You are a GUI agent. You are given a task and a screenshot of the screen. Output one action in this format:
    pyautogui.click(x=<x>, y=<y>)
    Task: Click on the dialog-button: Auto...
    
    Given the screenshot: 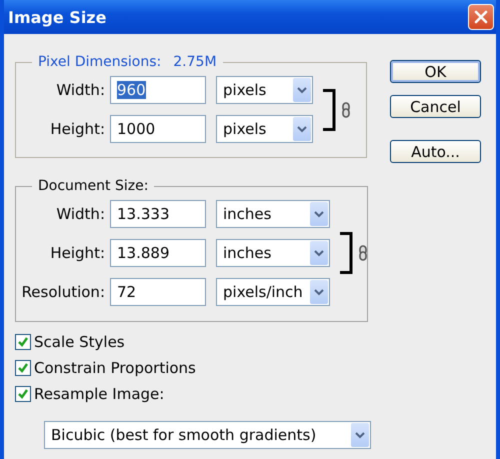 What is the action you would take?
    pyautogui.click(x=435, y=151)
    